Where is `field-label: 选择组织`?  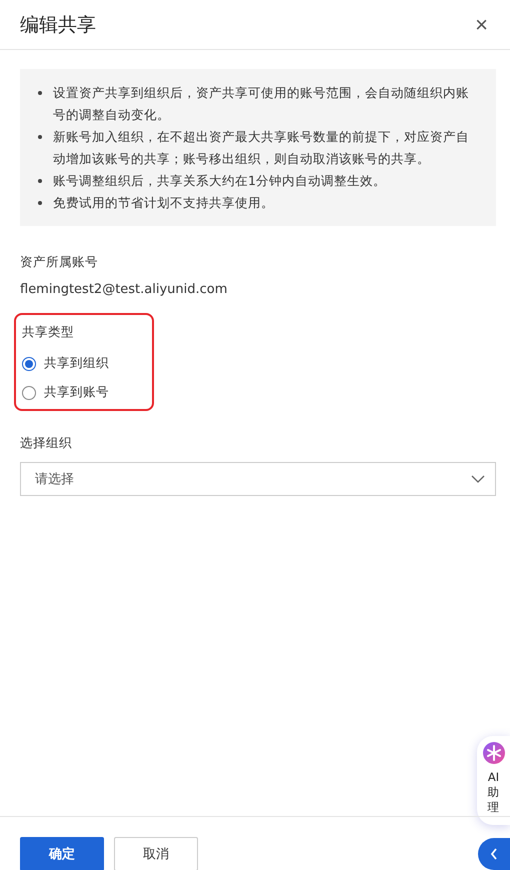
field-label: 选择组织 is located at coordinates (46, 443).